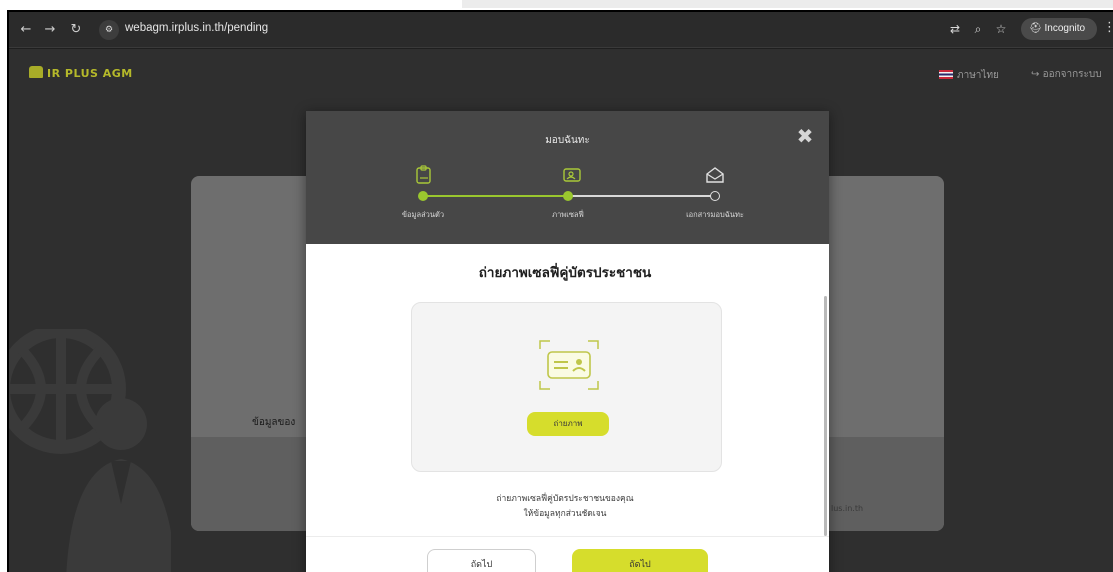  I want to click on modal-title: มอบฉันทะ, so click(567, 140).